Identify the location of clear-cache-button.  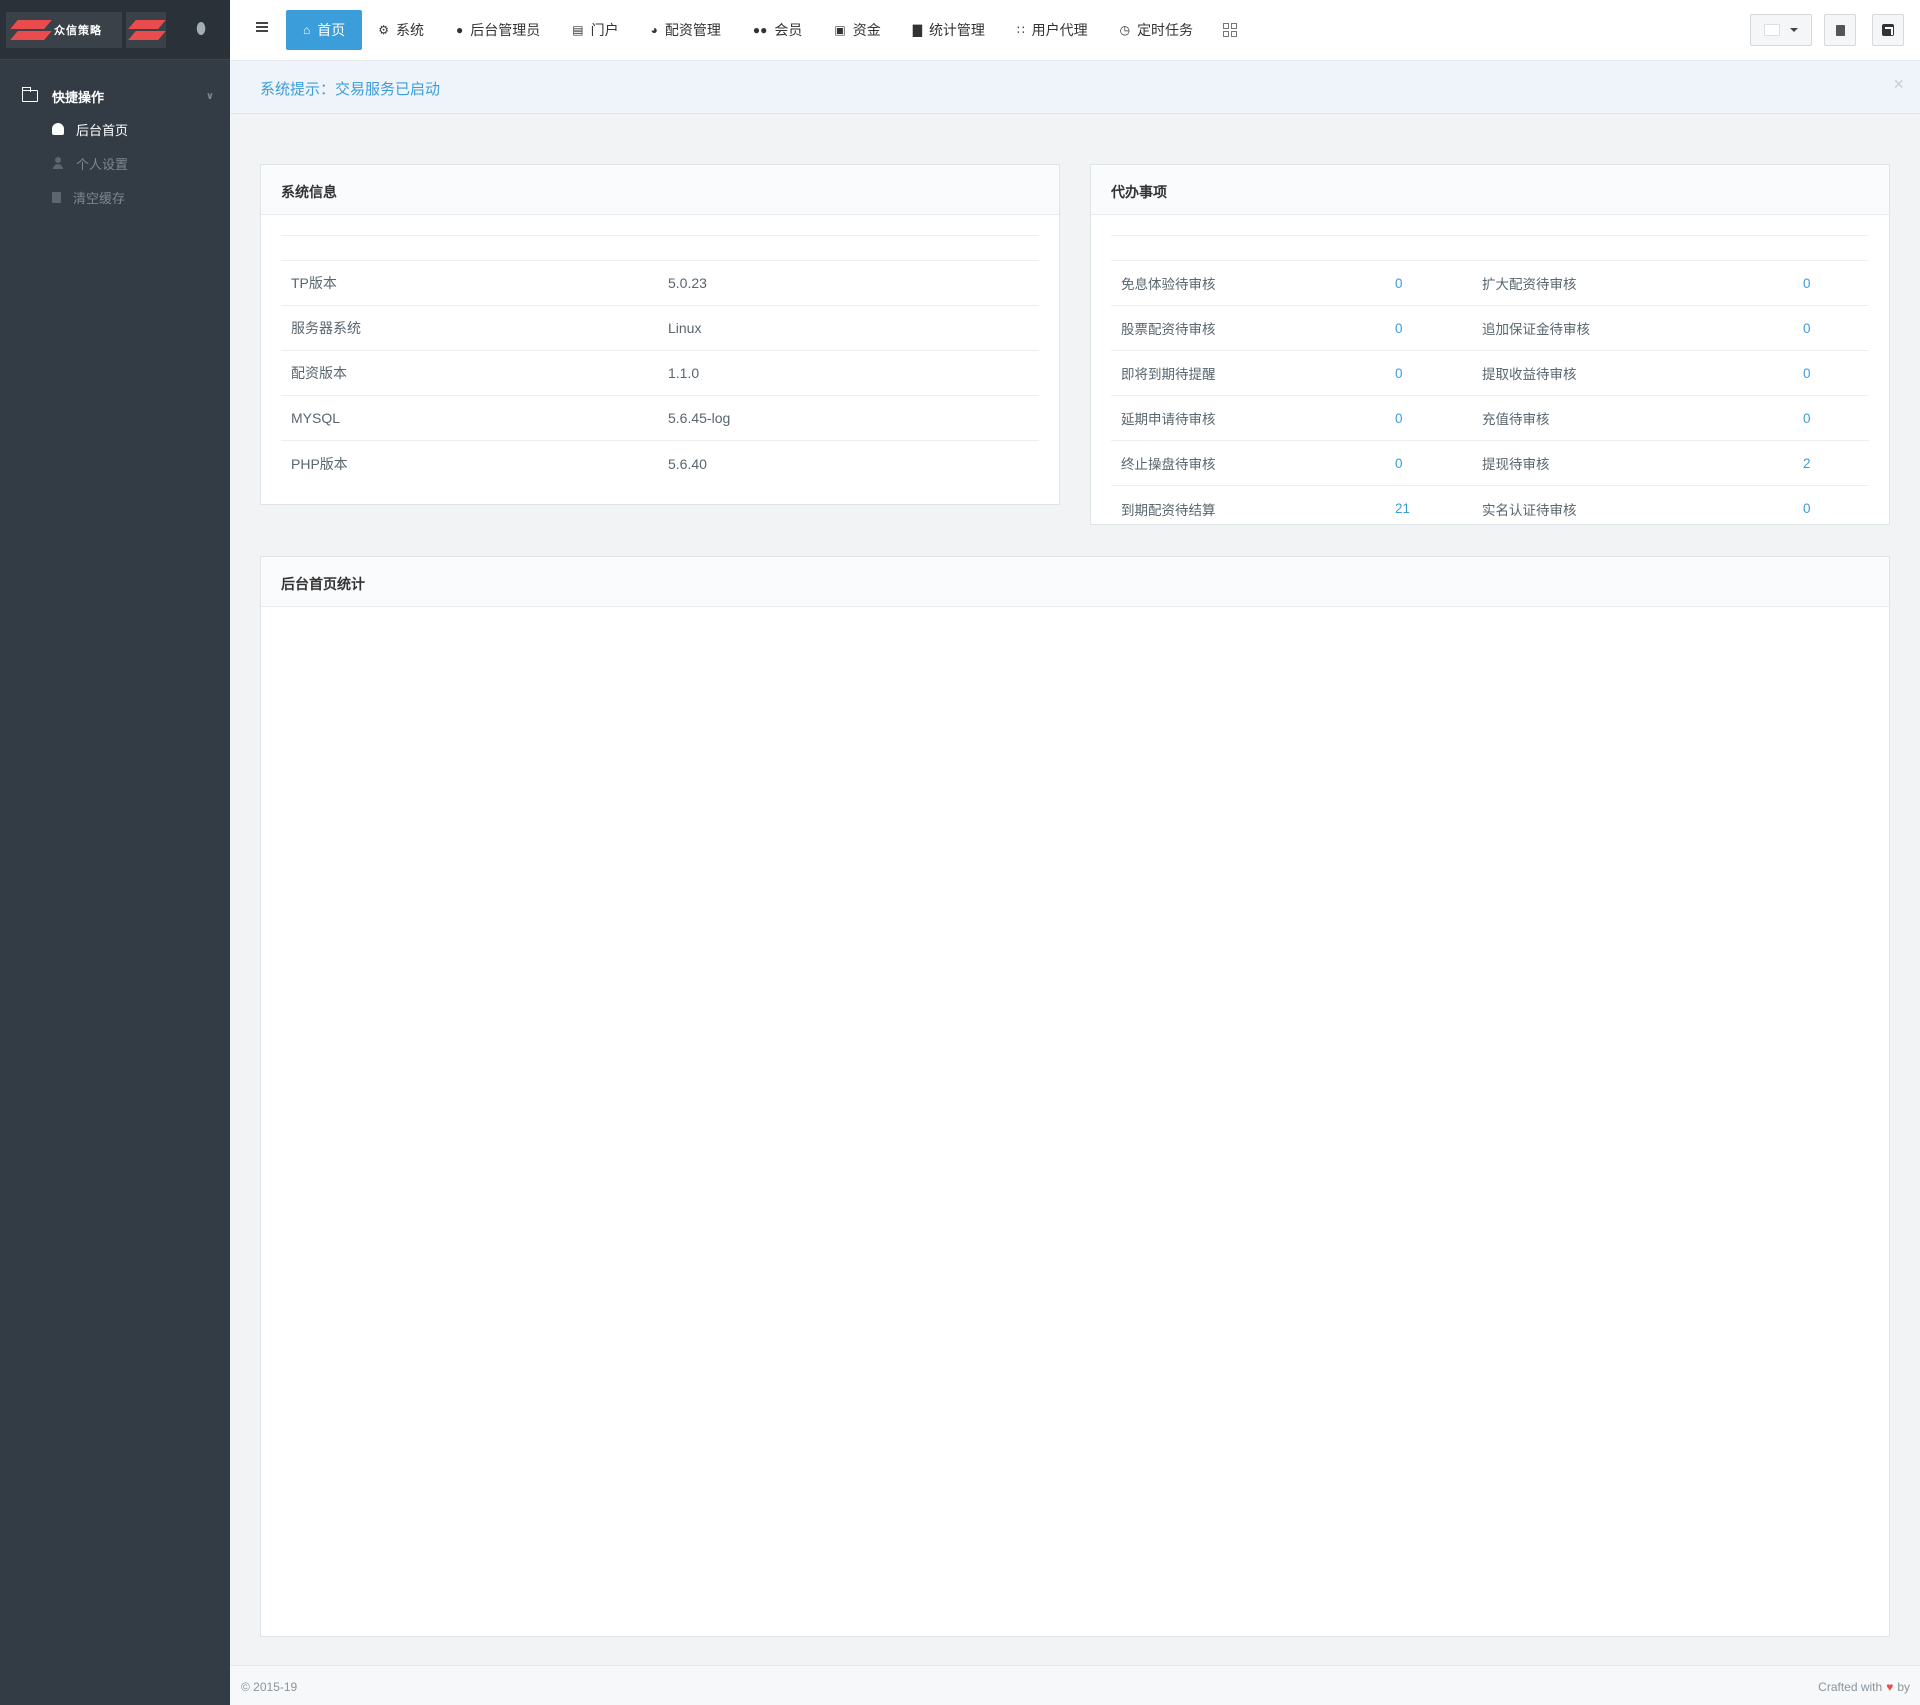
(1840, 30).